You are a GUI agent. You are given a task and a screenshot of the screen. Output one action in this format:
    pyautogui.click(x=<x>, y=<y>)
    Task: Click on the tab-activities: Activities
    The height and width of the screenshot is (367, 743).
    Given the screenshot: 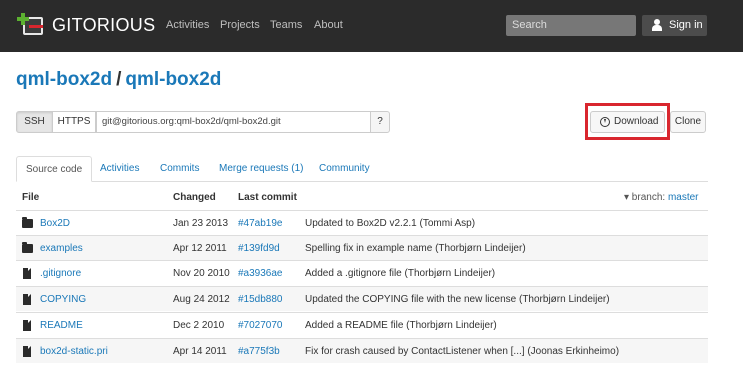 What is the action you would take?
    pyautogui.click(x=119, y=169)
    